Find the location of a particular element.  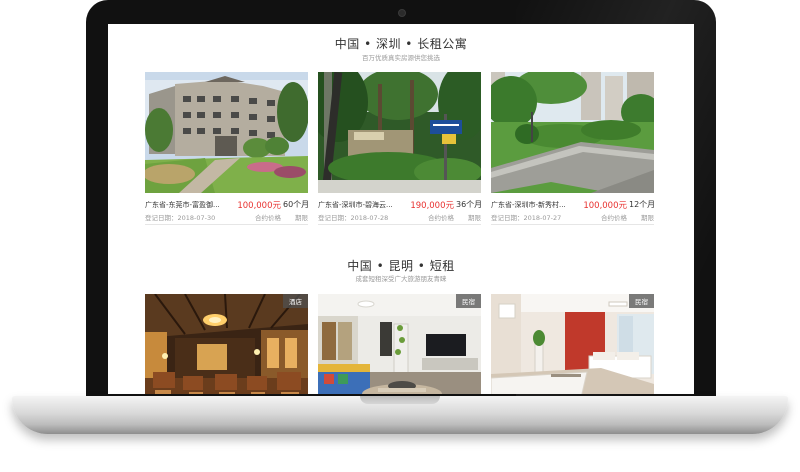

listing-photo: 酒店 is located at coordinates (226, 344).